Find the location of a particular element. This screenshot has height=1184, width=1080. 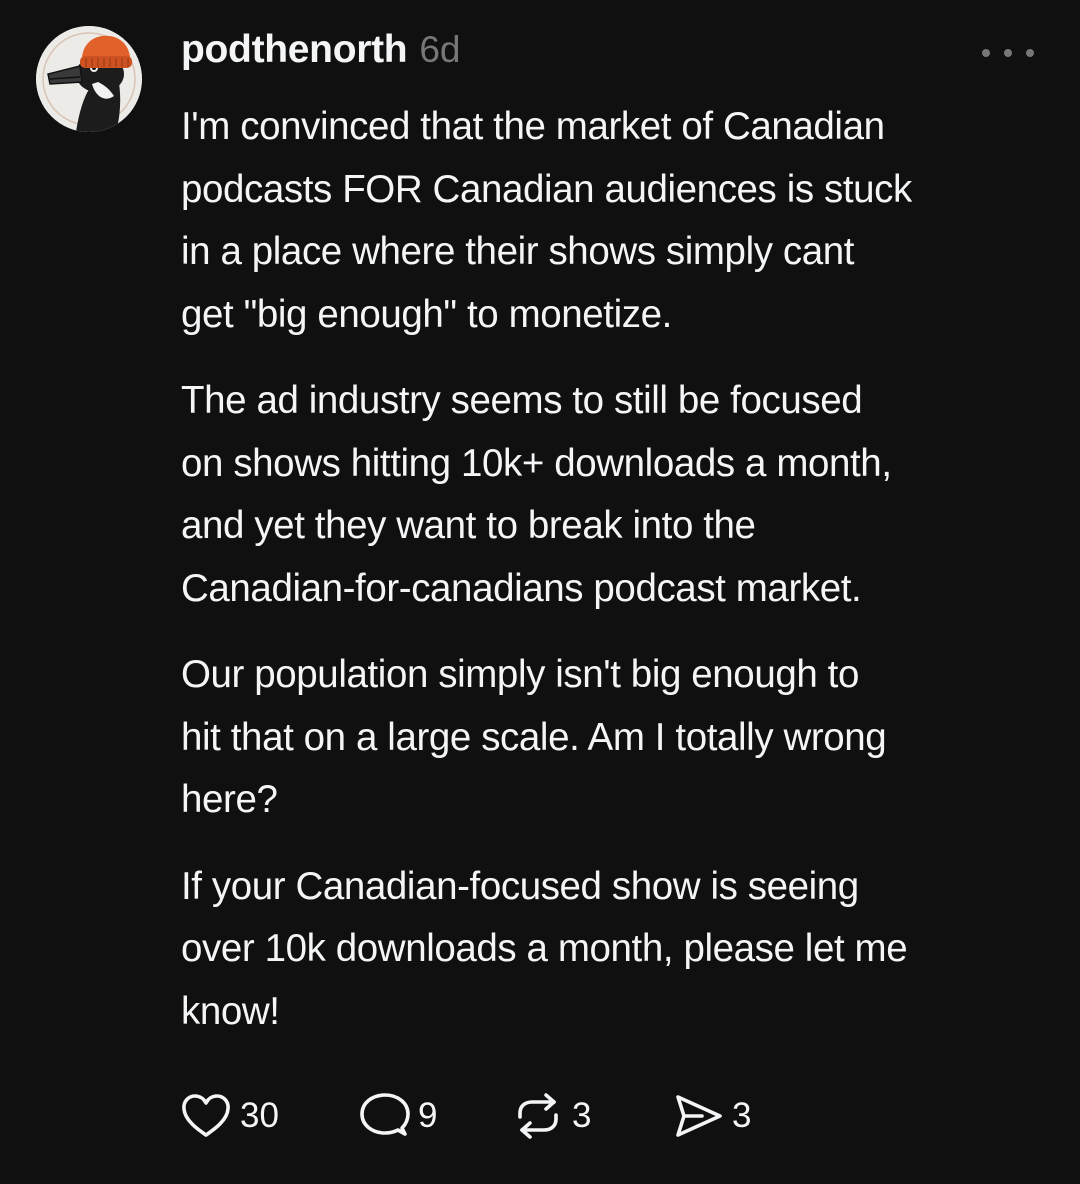

post-text-line: here? is located at coordinates (229, 799).